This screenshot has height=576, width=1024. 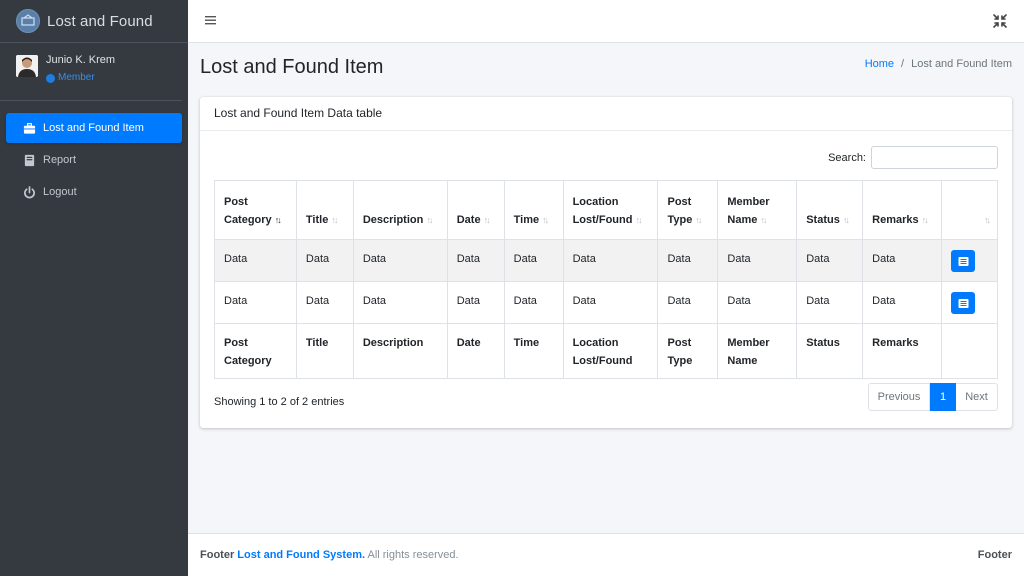 What do you see at coordinates (100, 21) in the screenshot?
I see `brand-title: Lost and Found` at bounding box center [100, 21].